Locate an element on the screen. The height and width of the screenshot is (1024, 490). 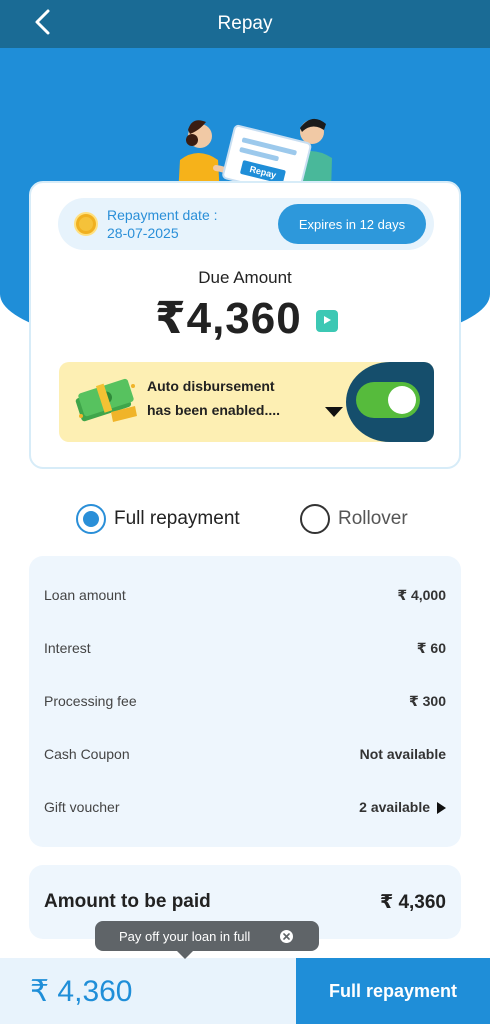
breakdown-row-processing-fee: Processing fee ₹ 300 is located at coordinates (245, 705).